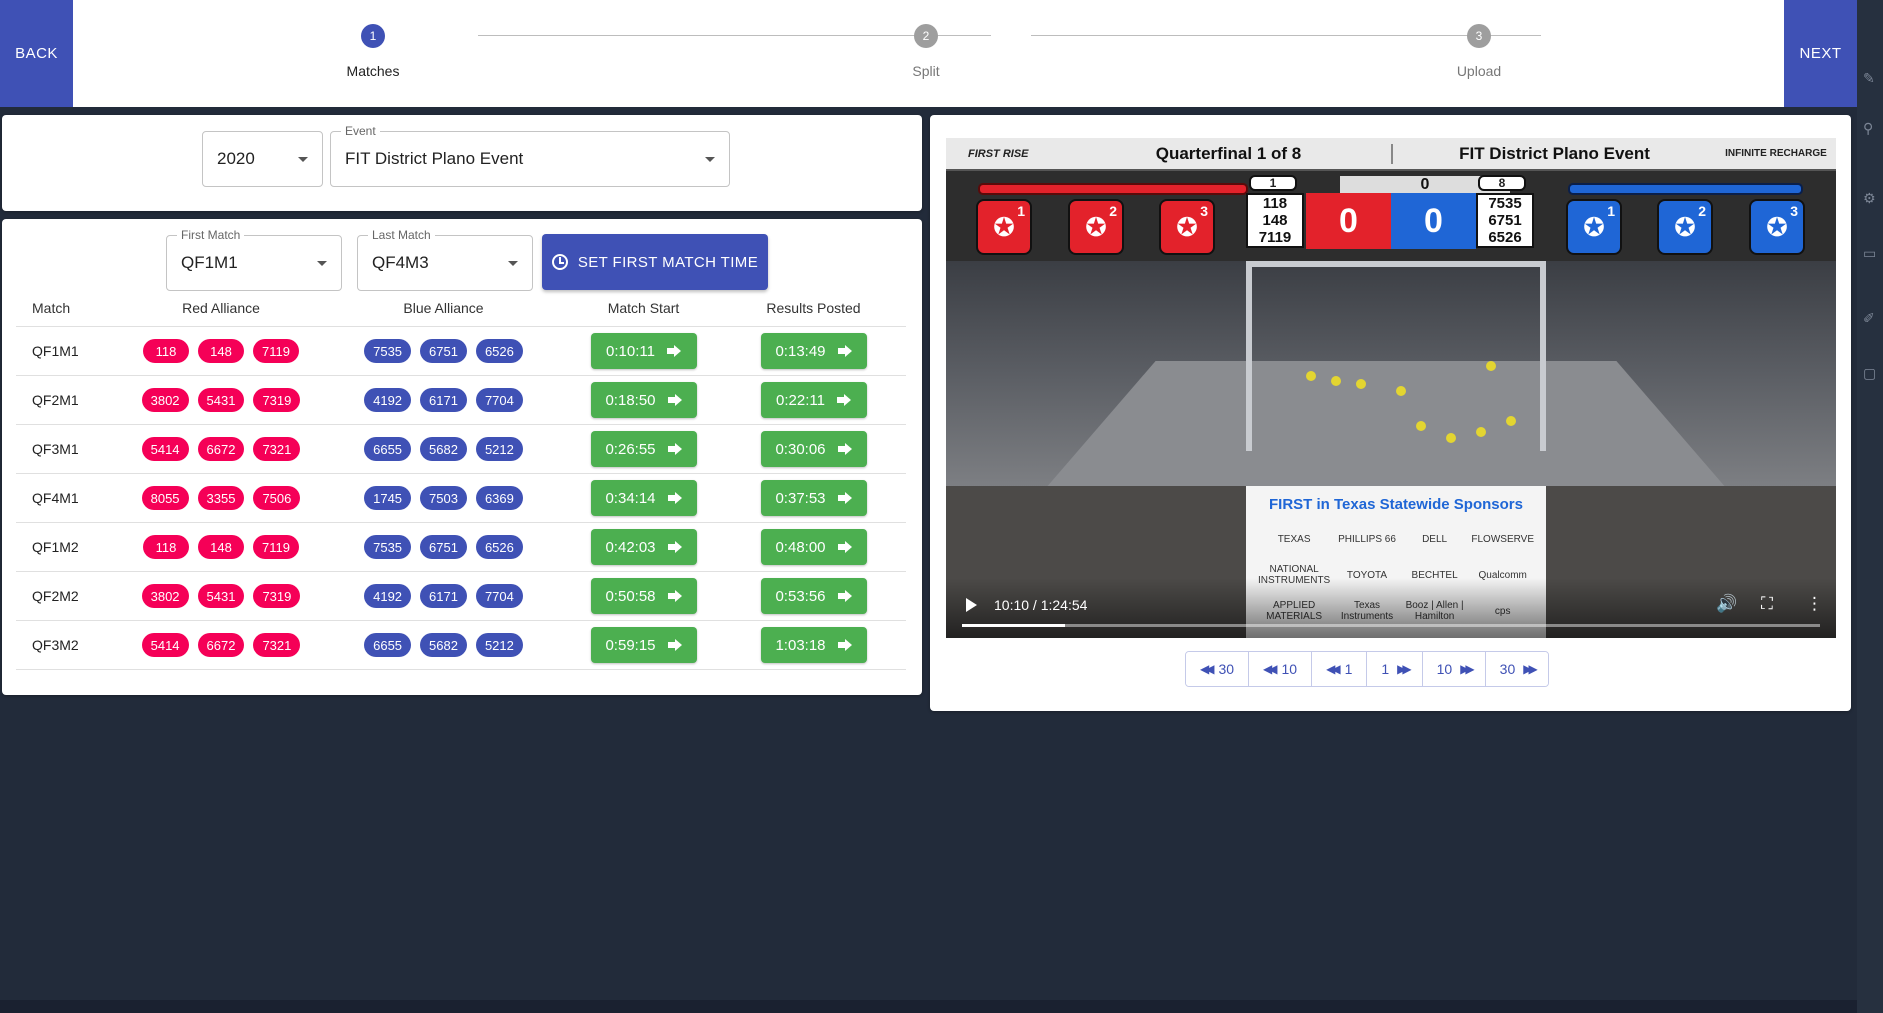 This screenshot has height=1013, width=1883. Describe the element at coordinates (254, 259) in the screenshot. I see `first-match-select: First Match QF1M1` at that location.